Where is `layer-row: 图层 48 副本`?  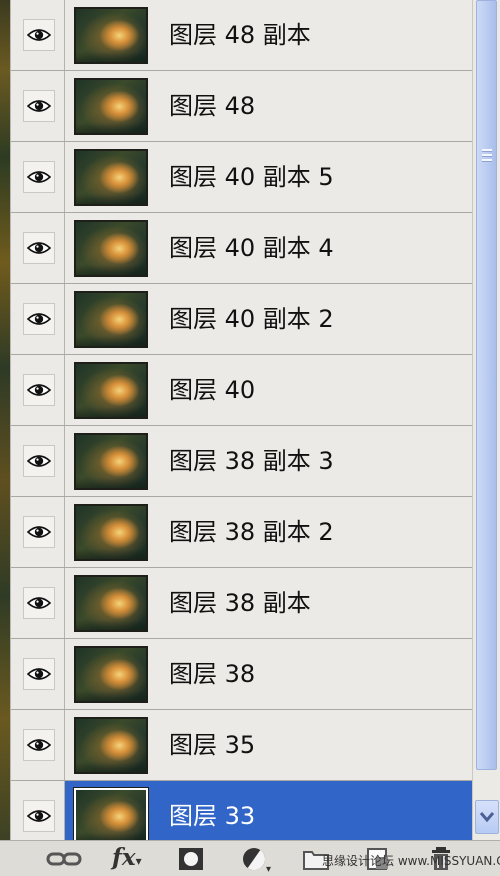
layer-row: 图层 48 副本 is located at coordinates (242, 35).